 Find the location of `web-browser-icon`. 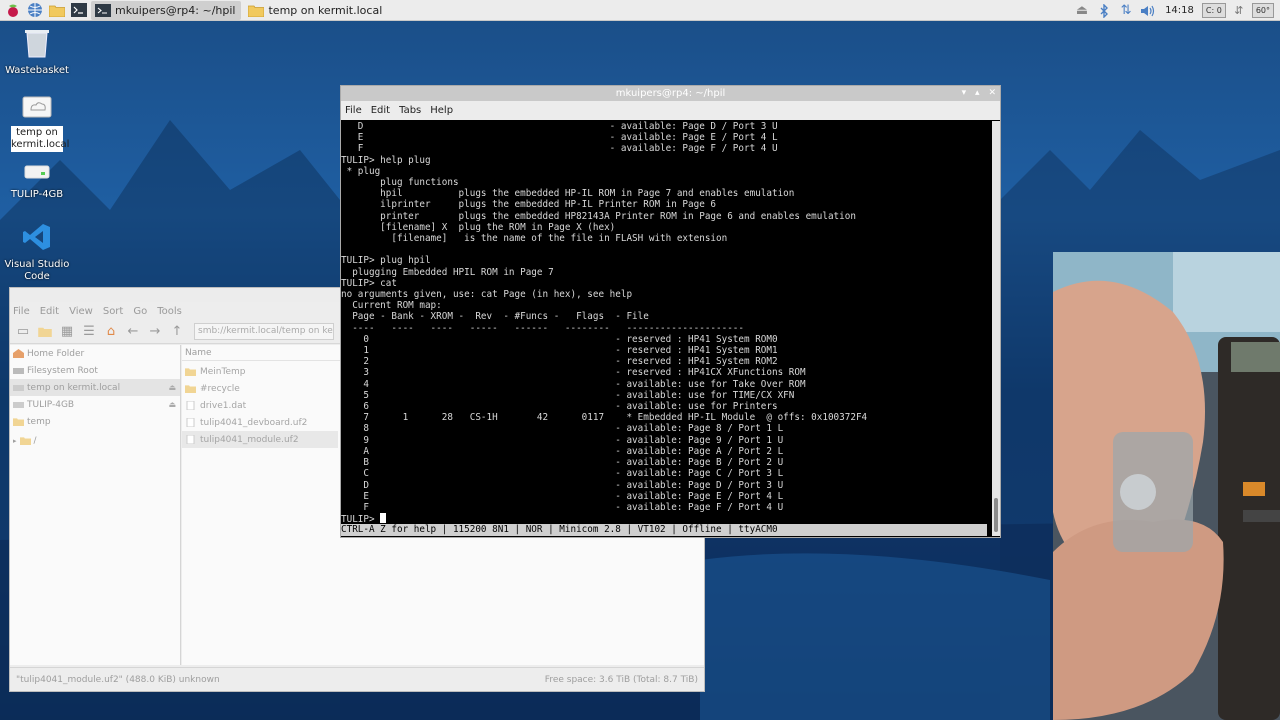

web-browser-icon is located at coordinates (35, 10).